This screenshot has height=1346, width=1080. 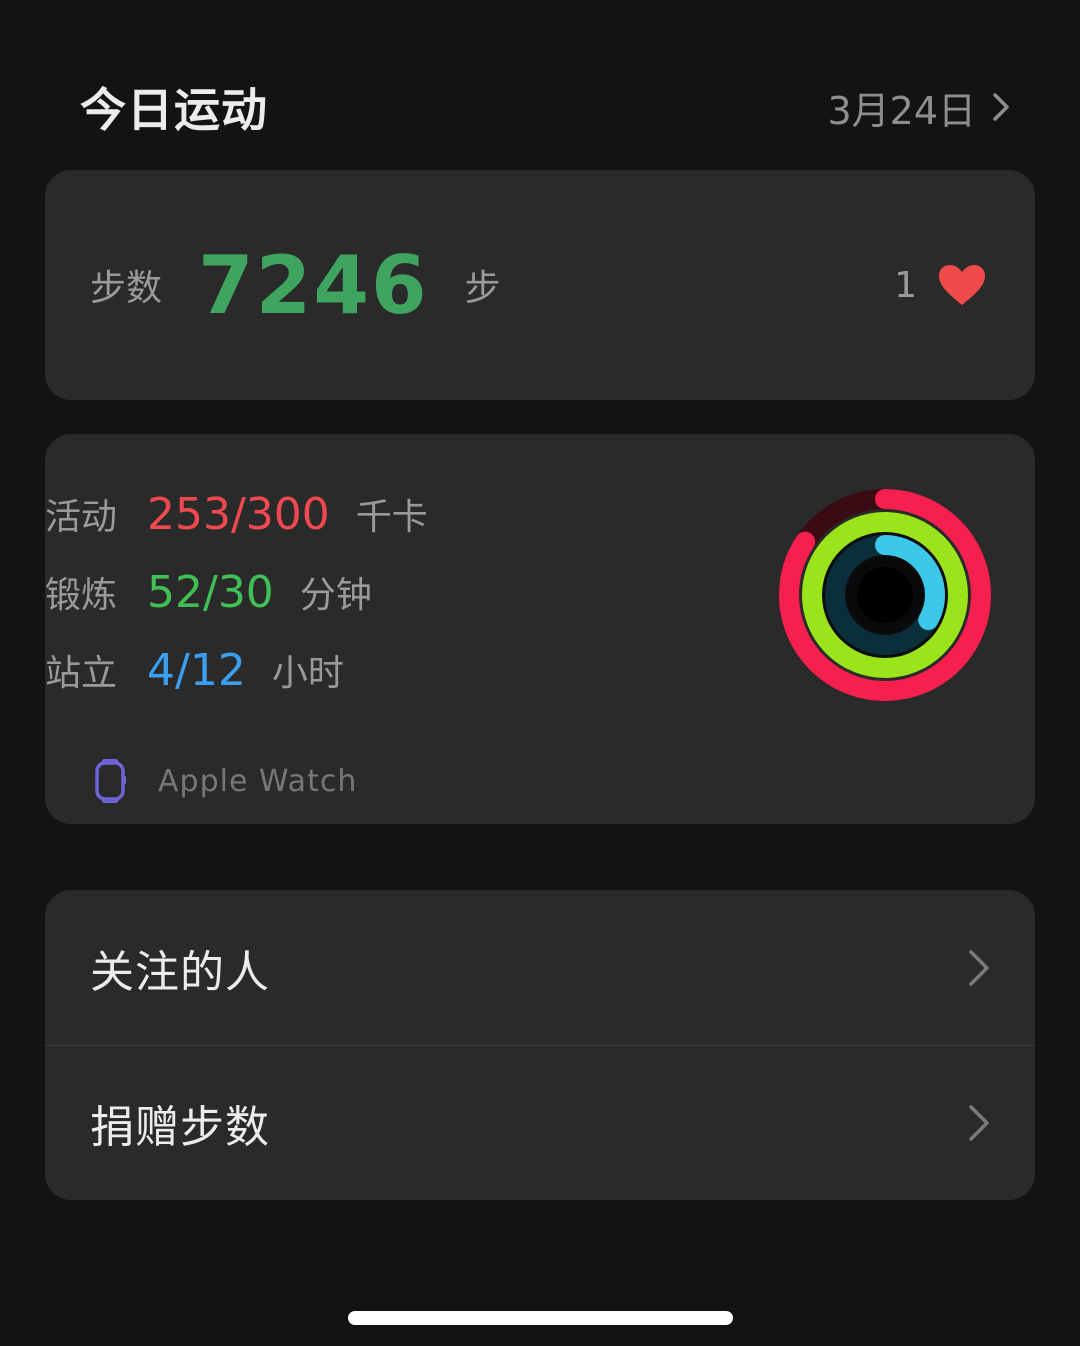 I want to click on like-button: 1, so click(x=940, y=285).